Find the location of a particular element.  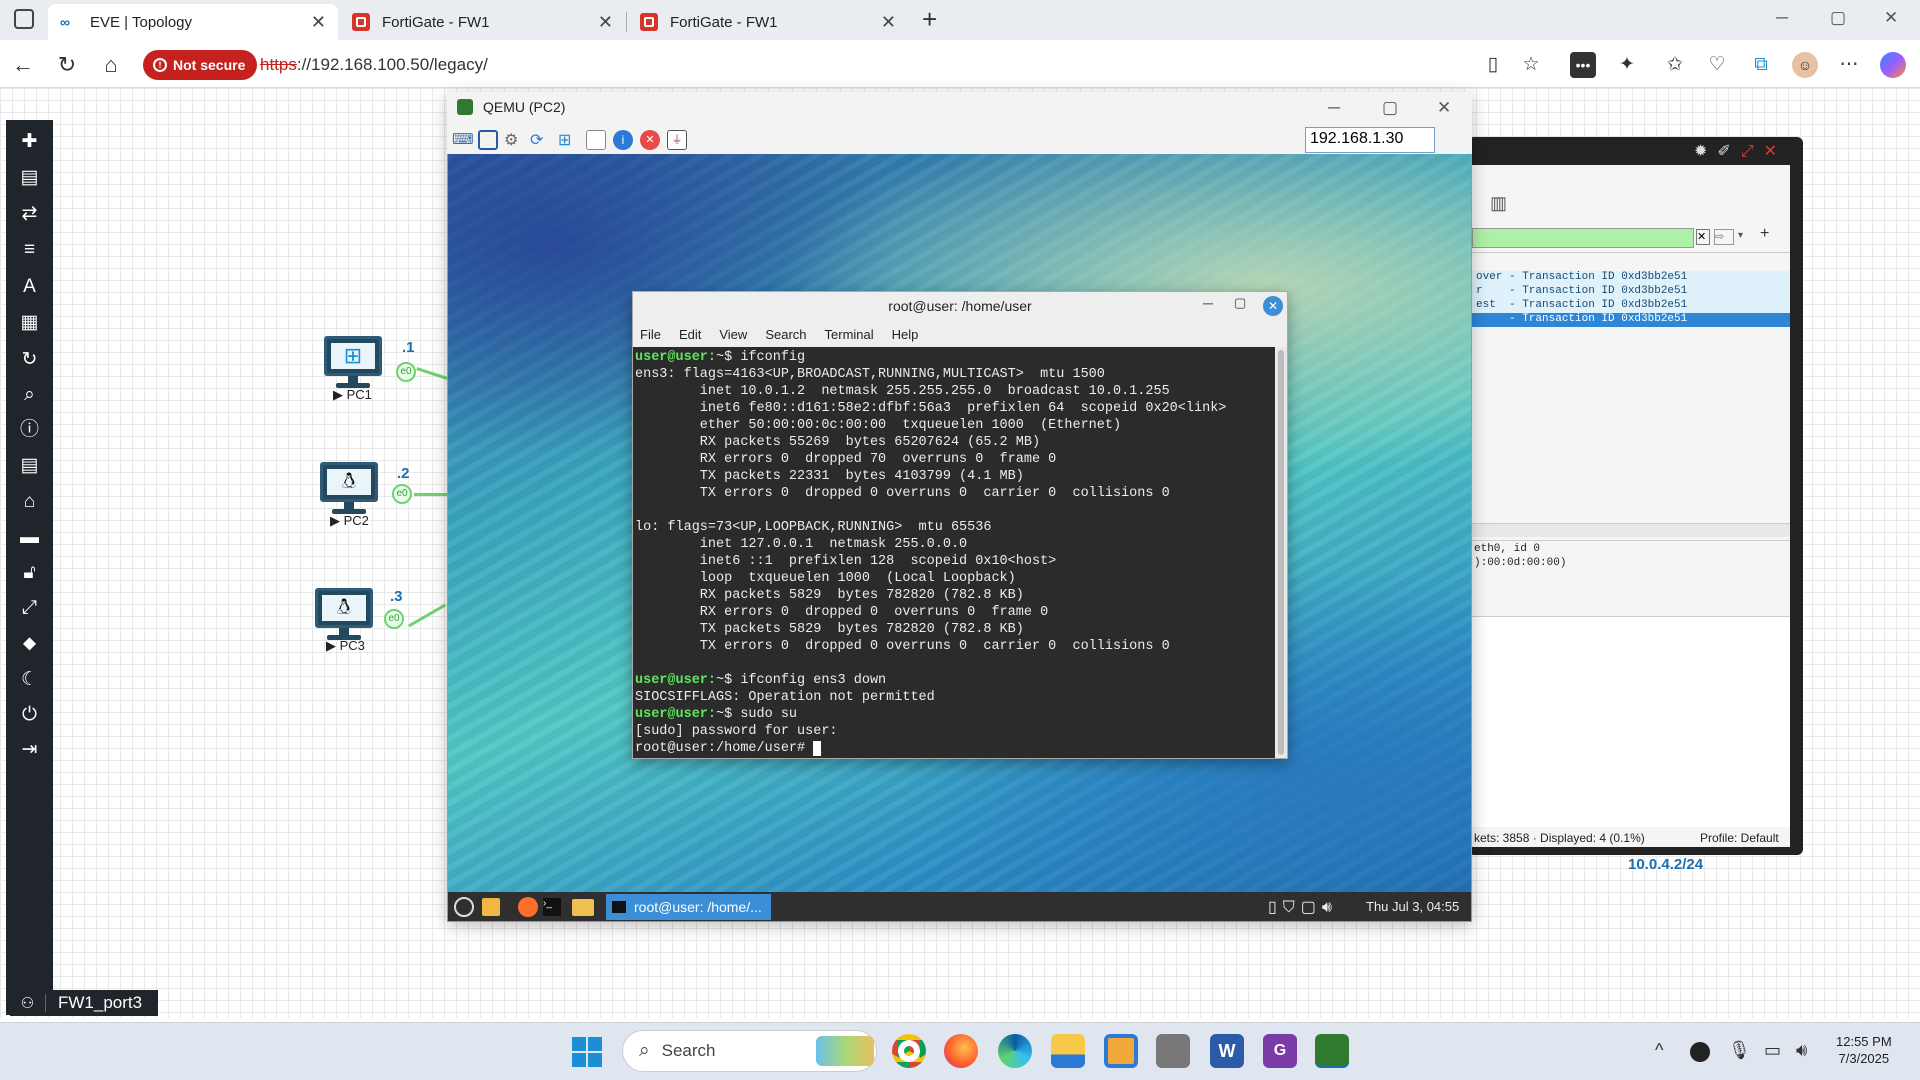

reload-icon: ↻ is located at coordinates (67, 65).